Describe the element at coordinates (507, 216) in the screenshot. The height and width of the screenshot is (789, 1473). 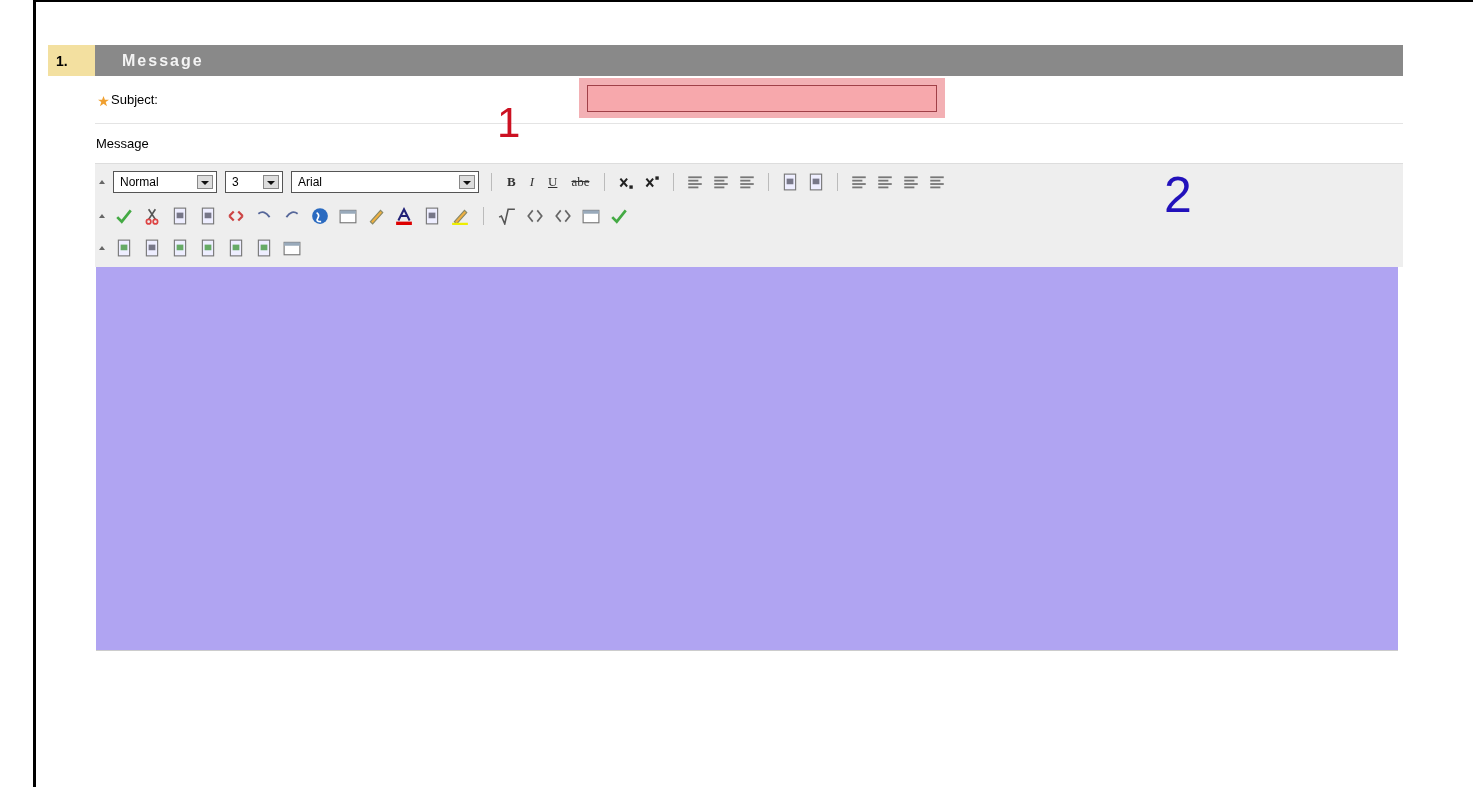
I see `square-root-icon` at that location.